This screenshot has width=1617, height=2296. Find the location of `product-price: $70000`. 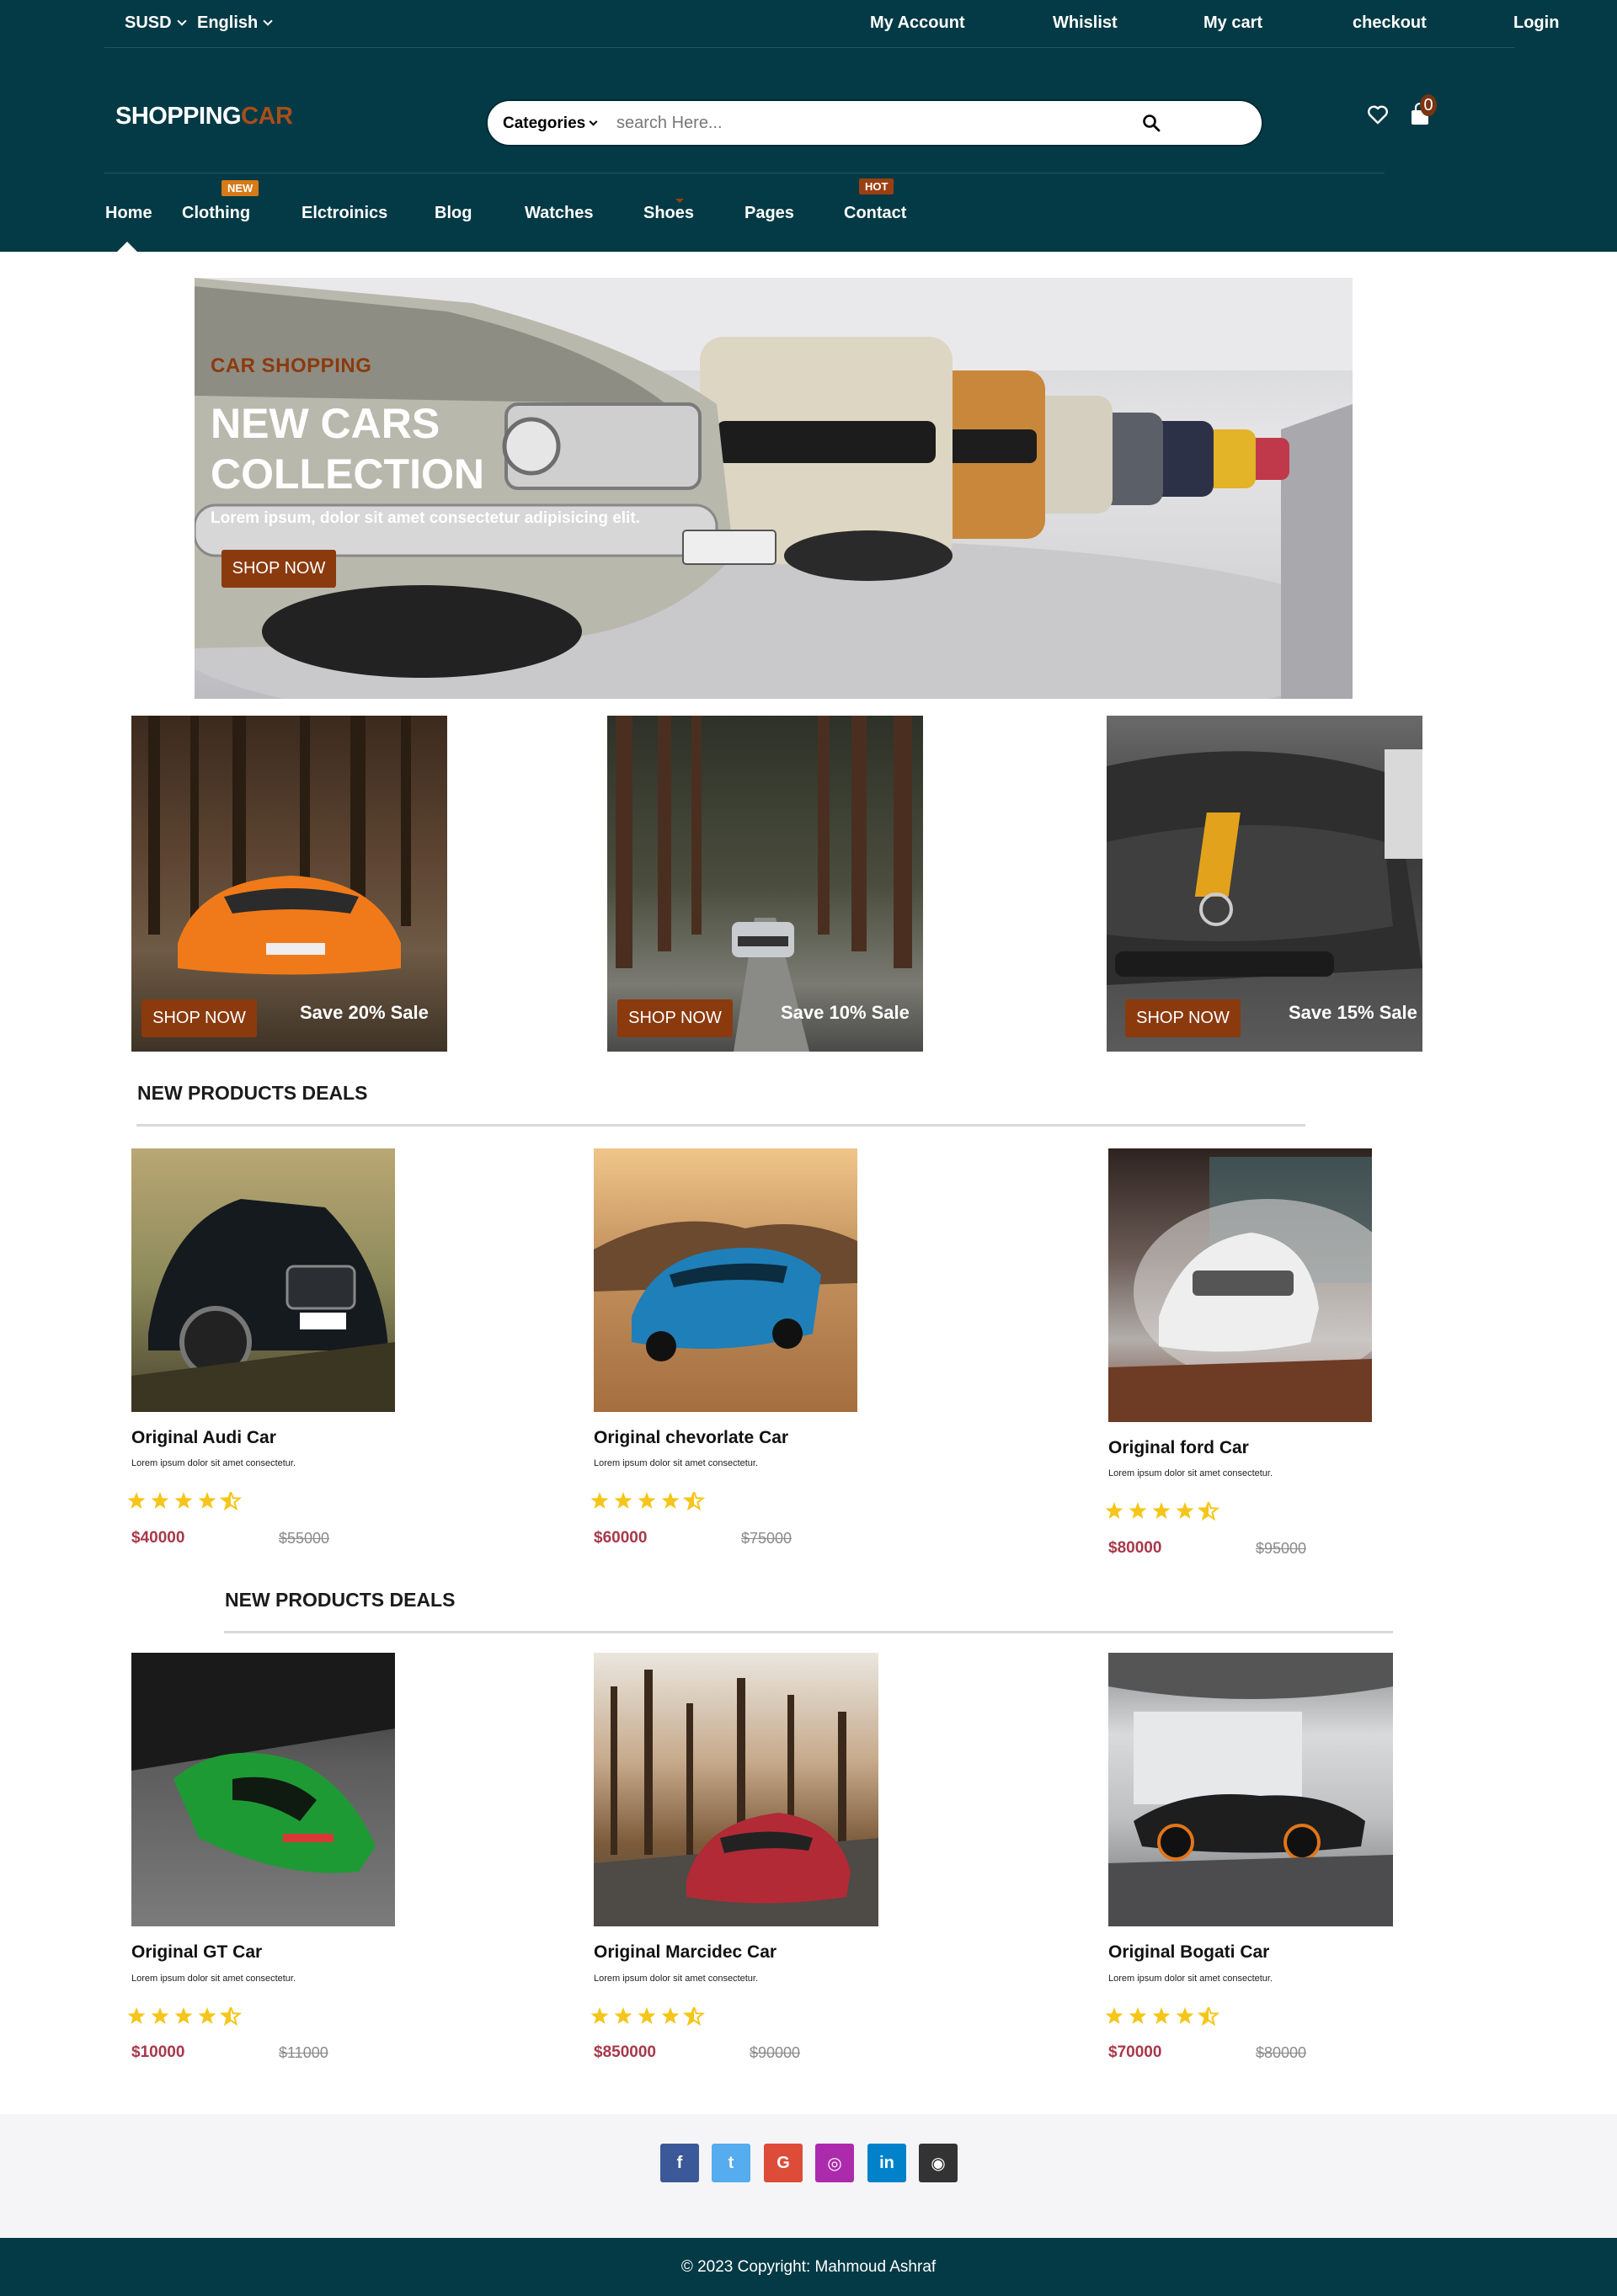

product-price: $70000 is located at coordinates (1135, 2052).